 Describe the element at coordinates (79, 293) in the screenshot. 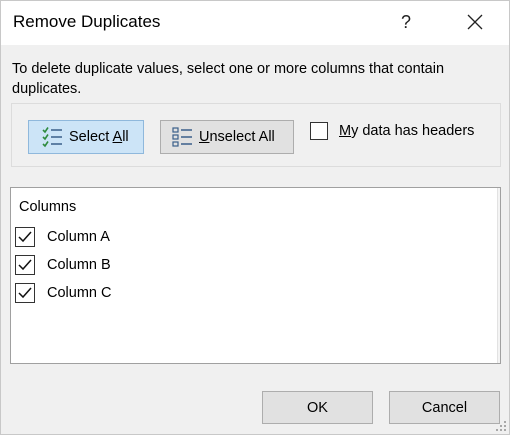

I see `column-item-label: Column C` at that location.